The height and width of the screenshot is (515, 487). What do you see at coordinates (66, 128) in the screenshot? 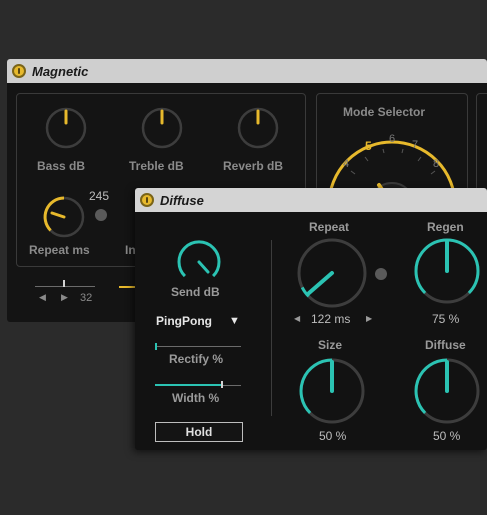
I see `bass-knob` at bounding box center [66, 128].